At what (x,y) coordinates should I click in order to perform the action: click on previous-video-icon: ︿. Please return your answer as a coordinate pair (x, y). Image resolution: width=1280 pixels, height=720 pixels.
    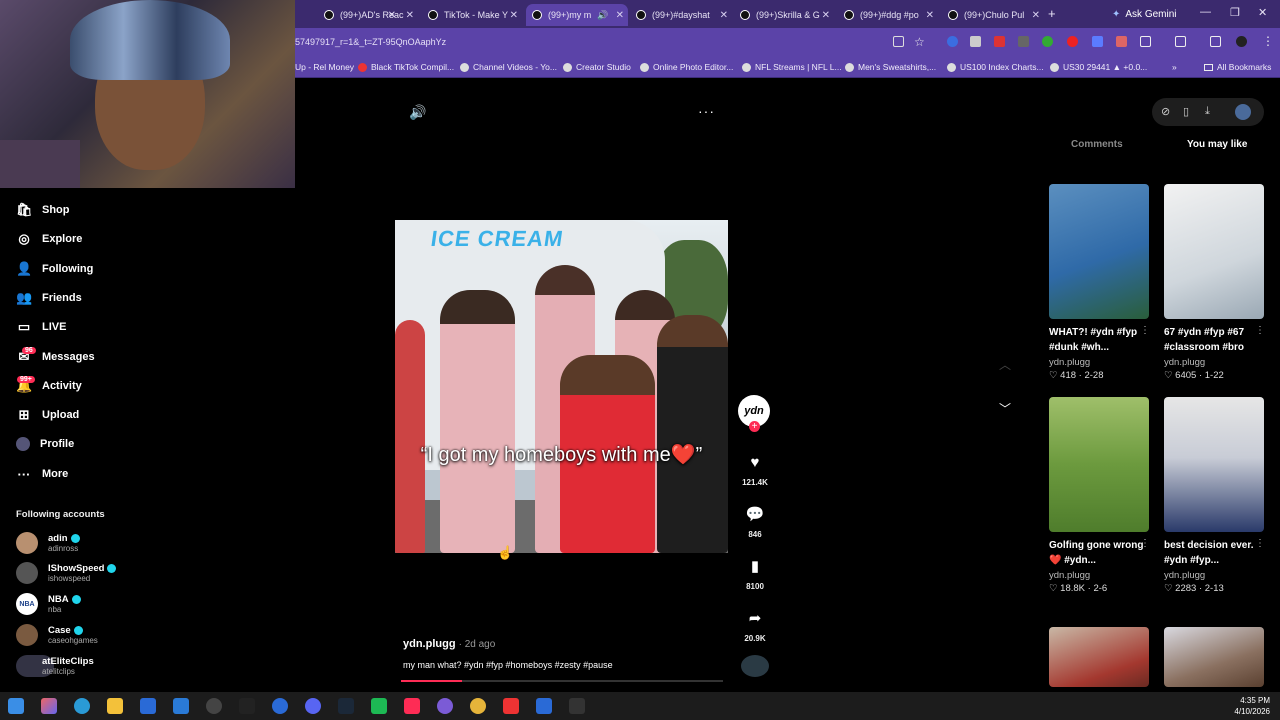
    Looking at the image, I should click on (1005, 364).